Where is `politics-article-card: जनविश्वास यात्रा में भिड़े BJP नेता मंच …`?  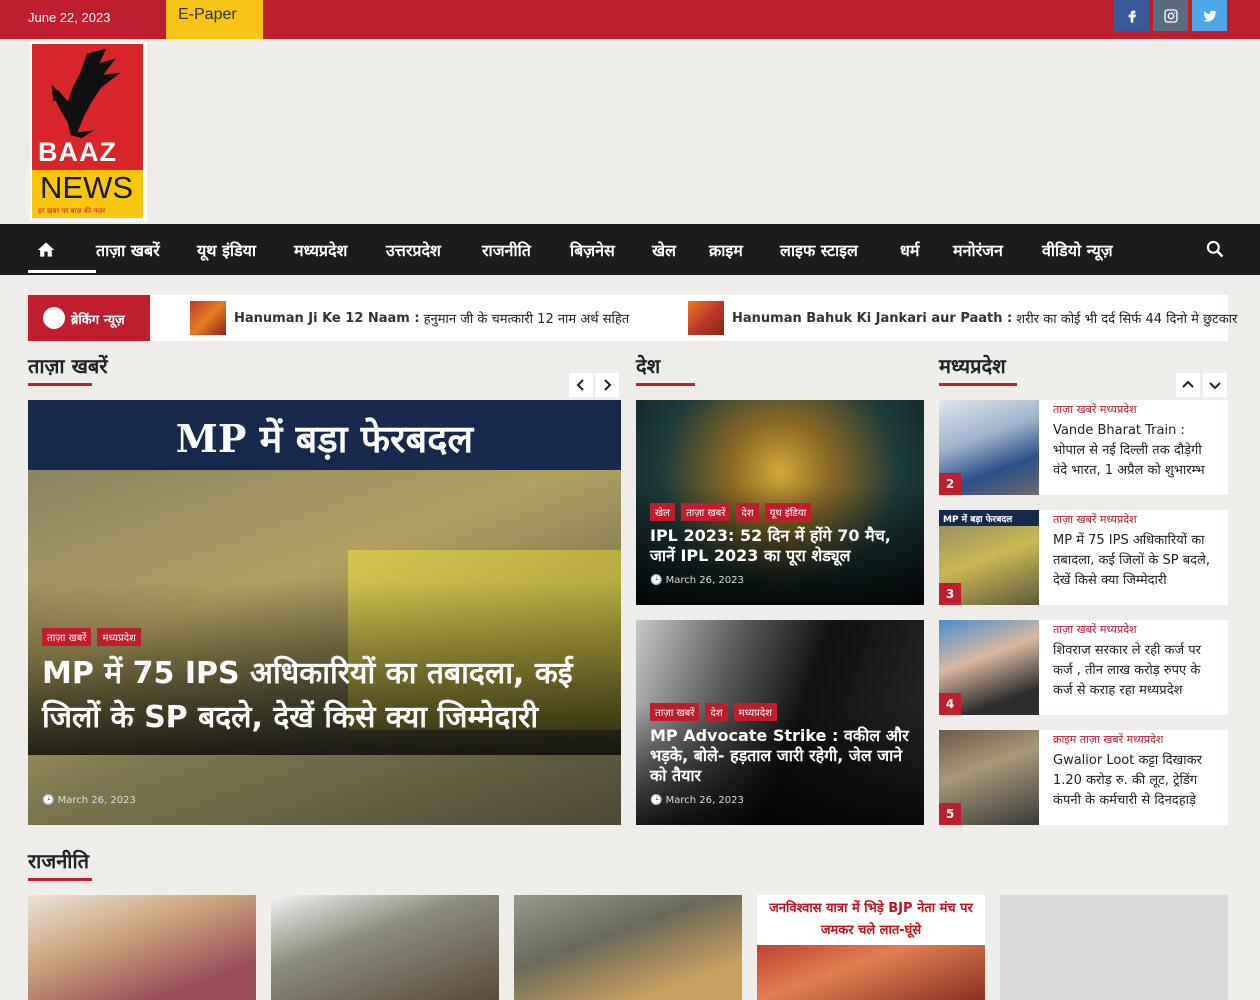
politics-article-card: जनविश्वास यात्रा में भिड़े BJP नेता मंच … is located at coordinates (871, 947).